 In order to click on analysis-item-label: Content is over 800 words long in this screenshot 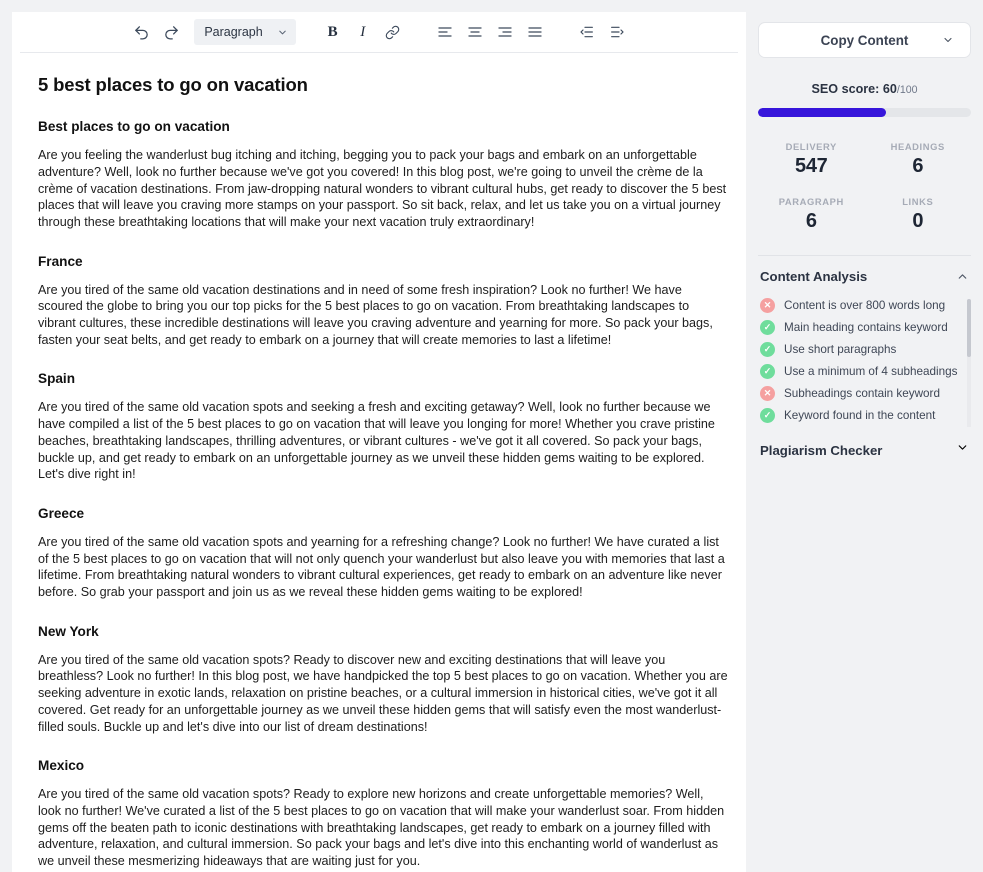, I will do `click(865, 305)`.